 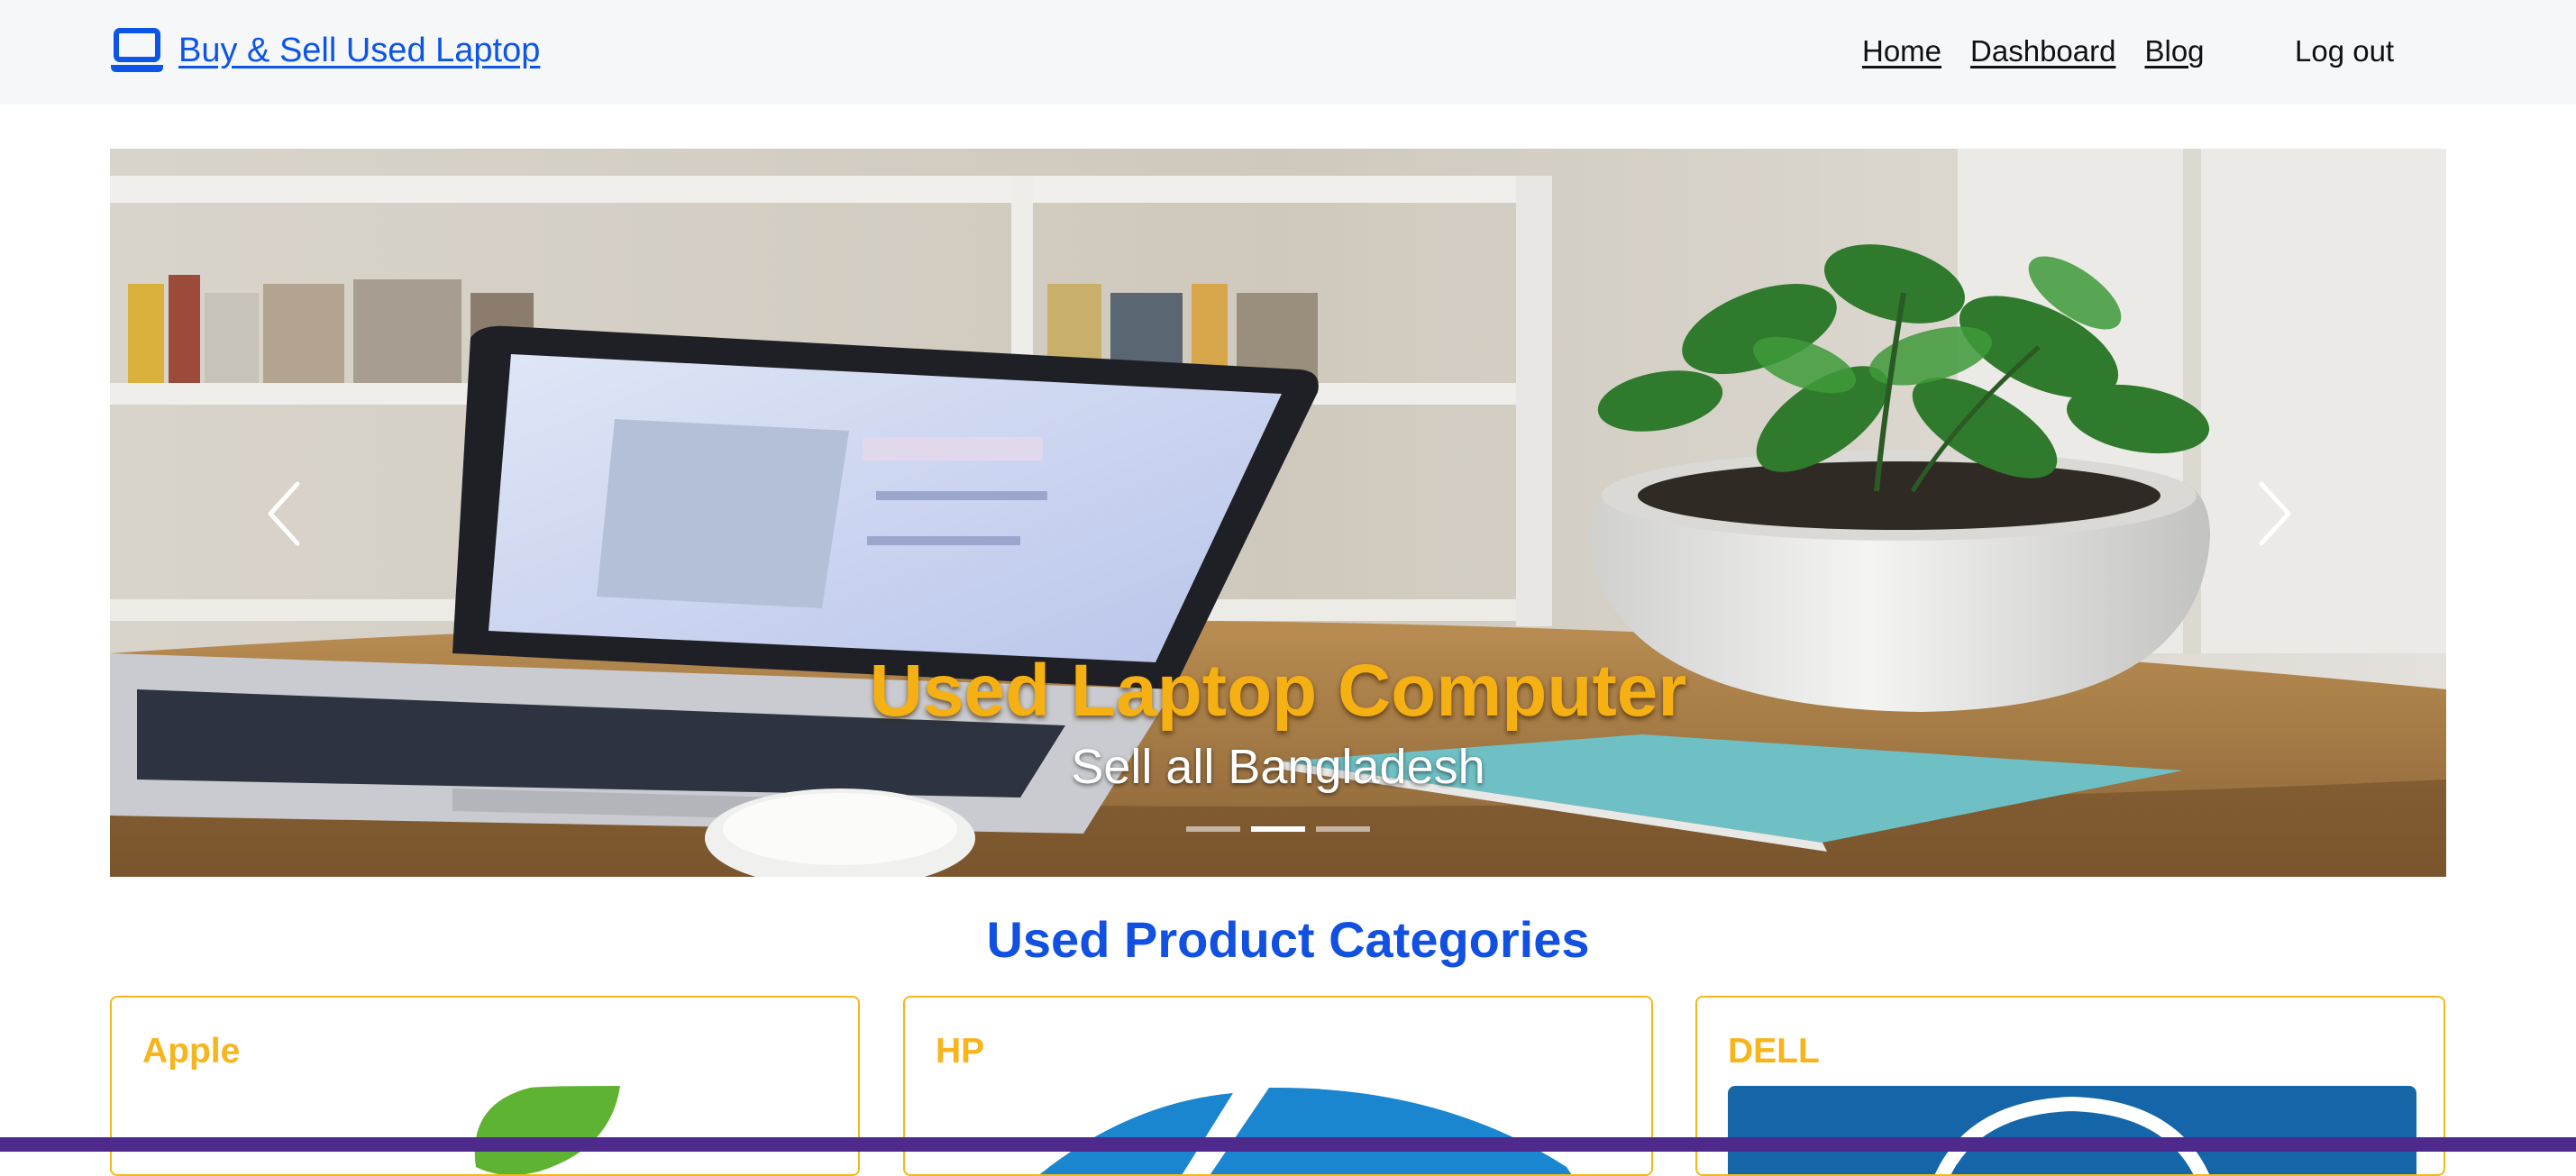 I want to click on chevron-right-icon, so click(x=2273, y=513).